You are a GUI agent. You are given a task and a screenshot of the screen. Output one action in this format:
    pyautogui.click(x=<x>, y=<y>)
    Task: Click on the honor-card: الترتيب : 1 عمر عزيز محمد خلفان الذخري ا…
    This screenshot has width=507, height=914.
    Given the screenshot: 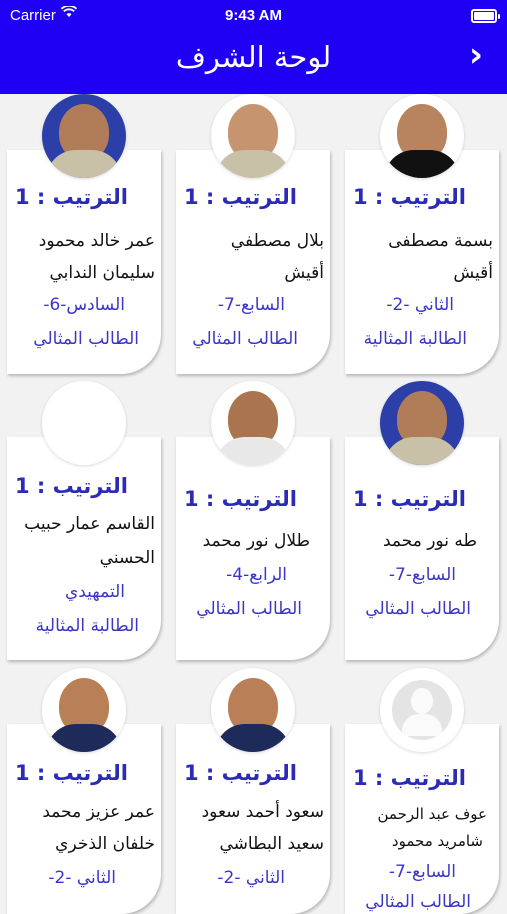 What is the action you would take?
    pyautogui.click(x=84, y=791)
    